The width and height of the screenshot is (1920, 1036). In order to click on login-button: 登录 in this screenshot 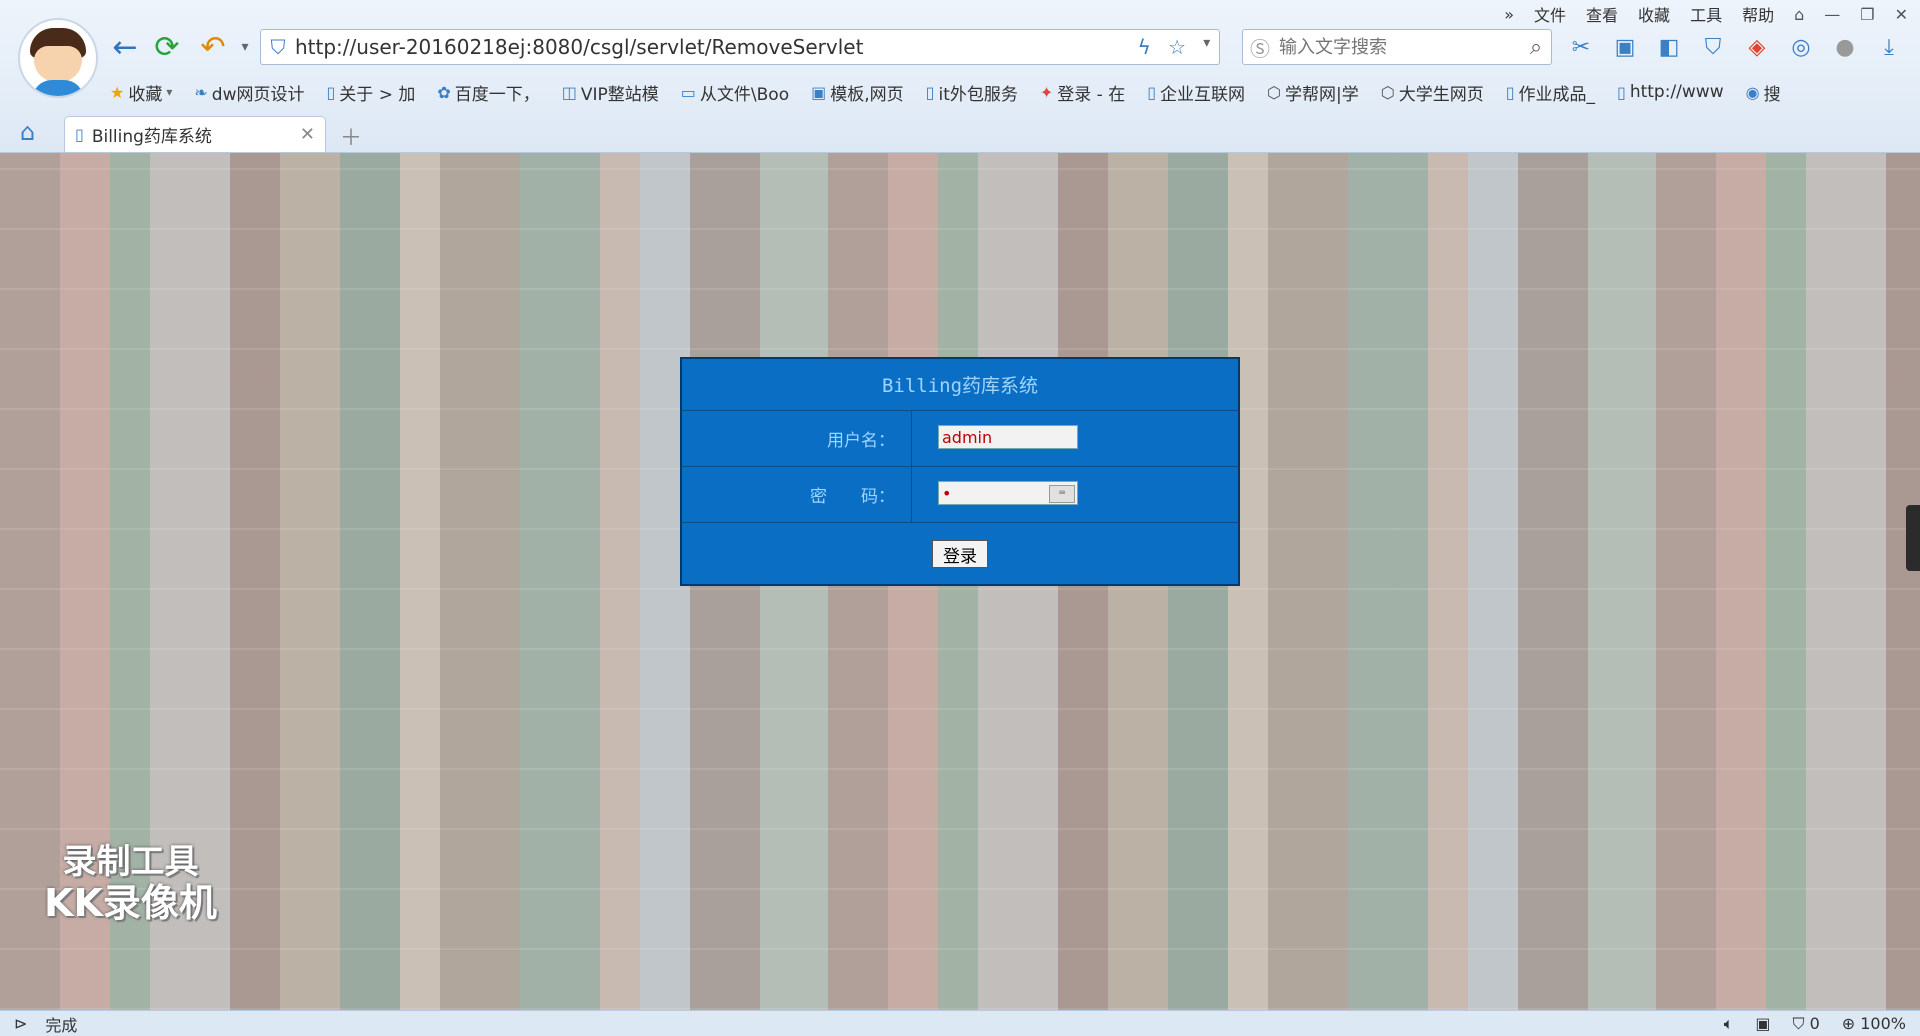, I will do `click(960, 553)`.